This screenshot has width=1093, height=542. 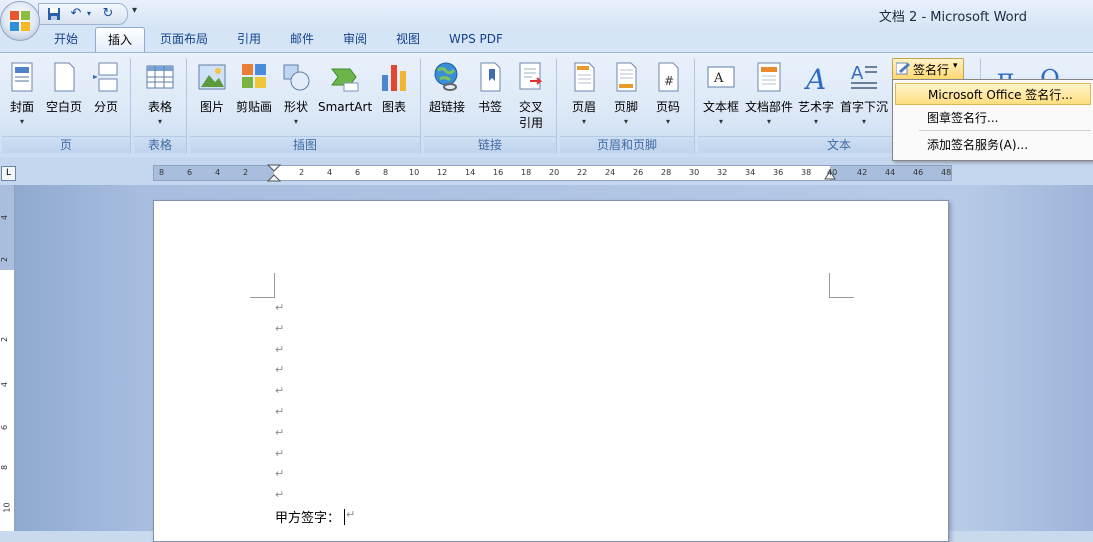 I want to click on table-icon, so click(x=160, y=77).